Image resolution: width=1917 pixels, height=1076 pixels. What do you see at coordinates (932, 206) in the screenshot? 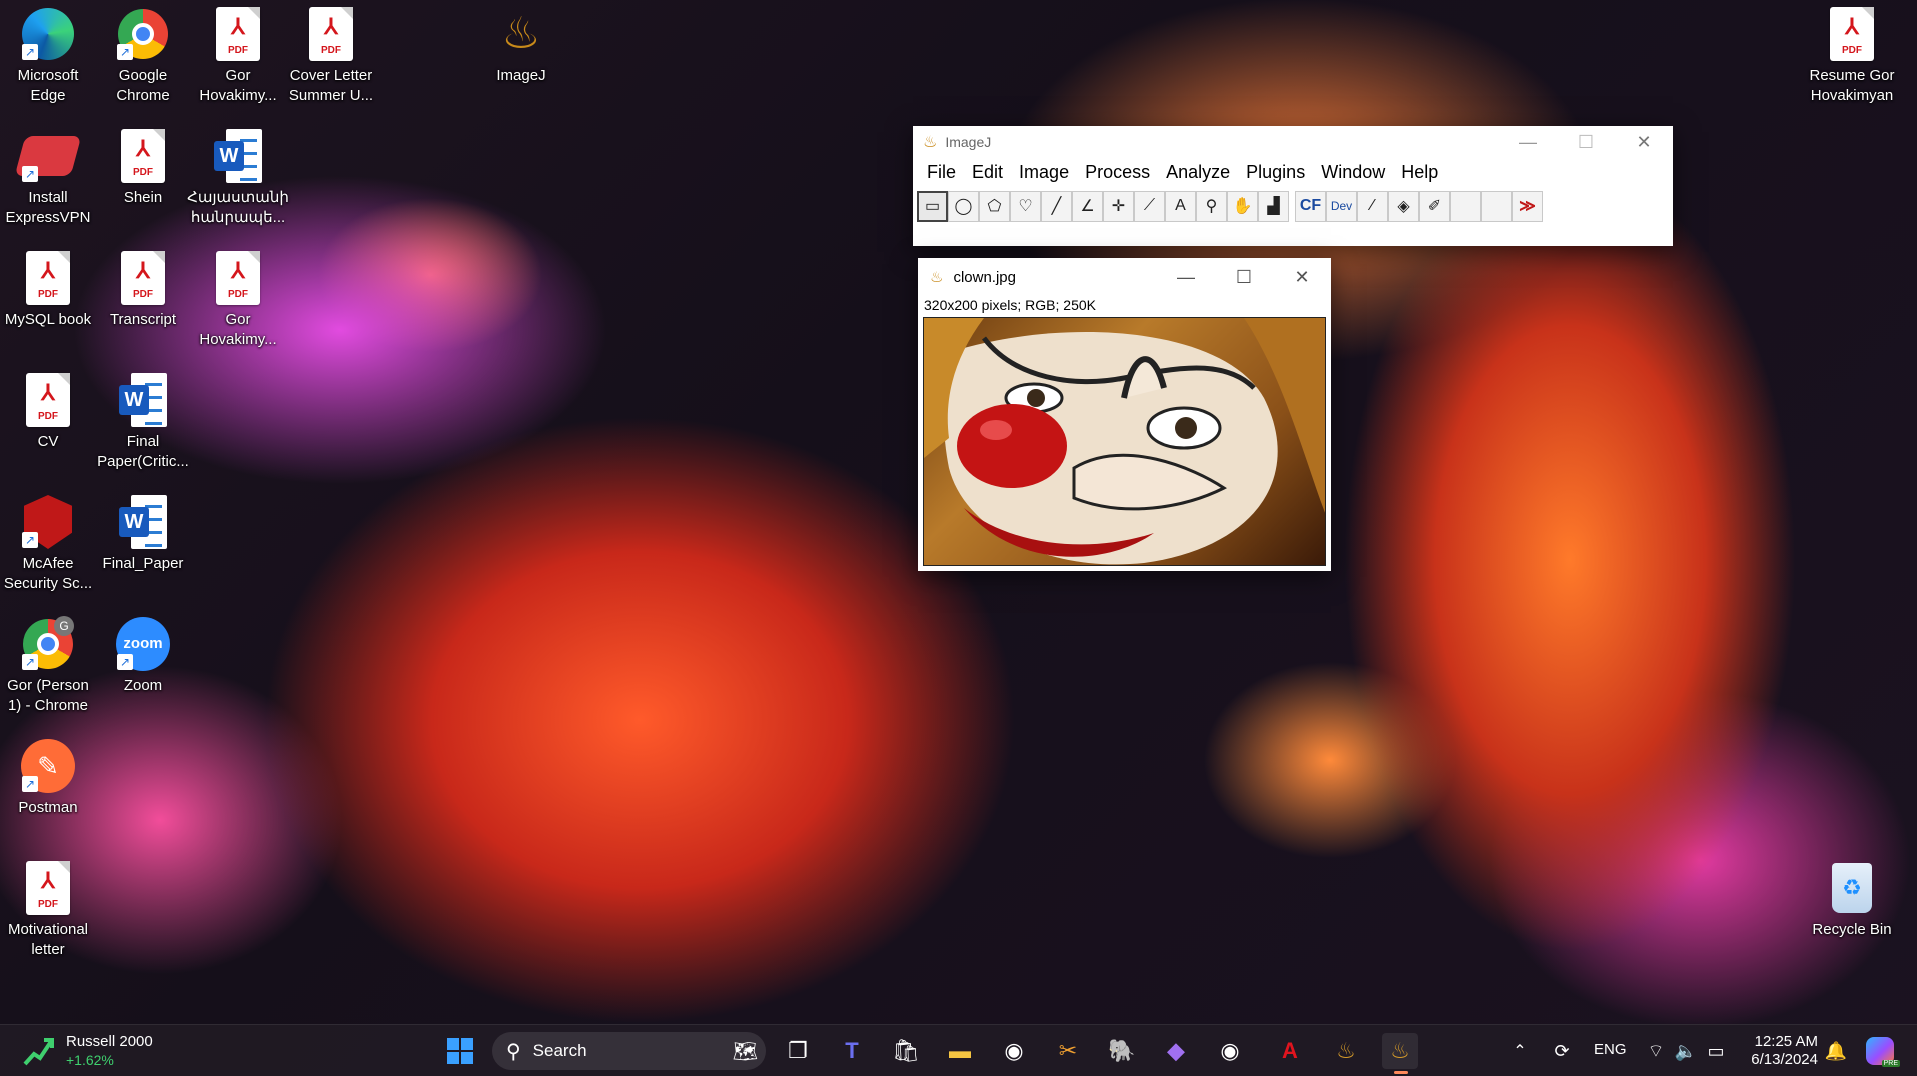
I see `rectangle-tool-icon: ▭` at bounding box center [932, 206].